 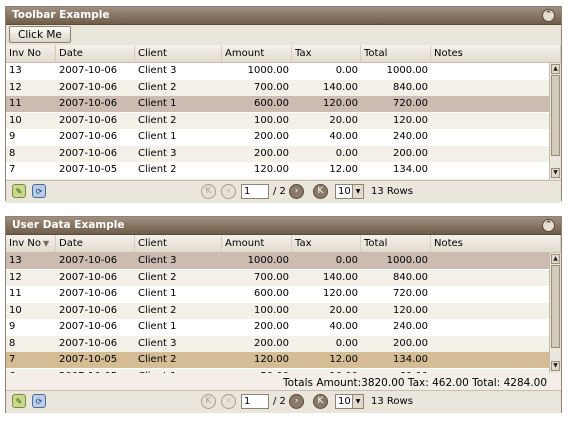 I want to click on cell-total: 134.00, so click(x=410, y=359).